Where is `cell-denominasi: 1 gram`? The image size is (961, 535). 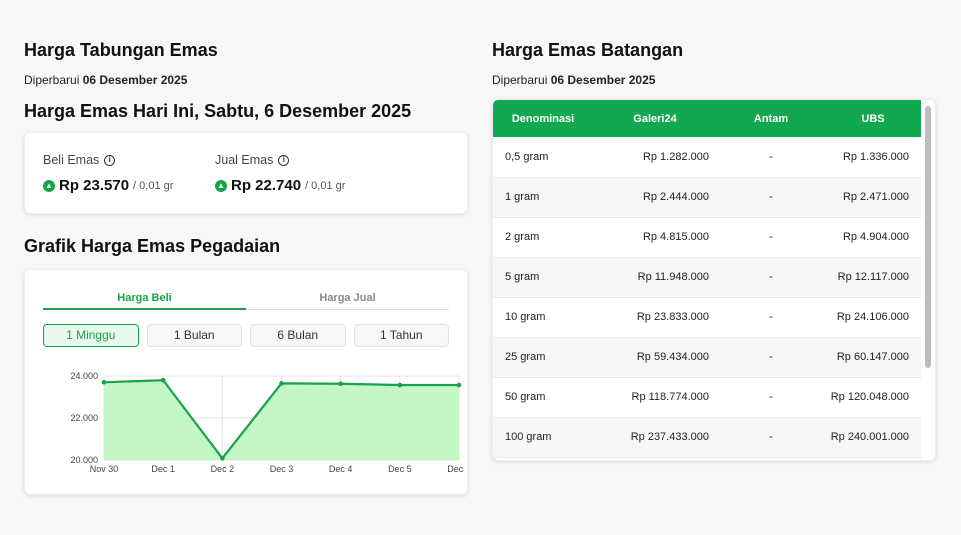
cell-denominasi: 1 gram is located at coordinates (543, 197).